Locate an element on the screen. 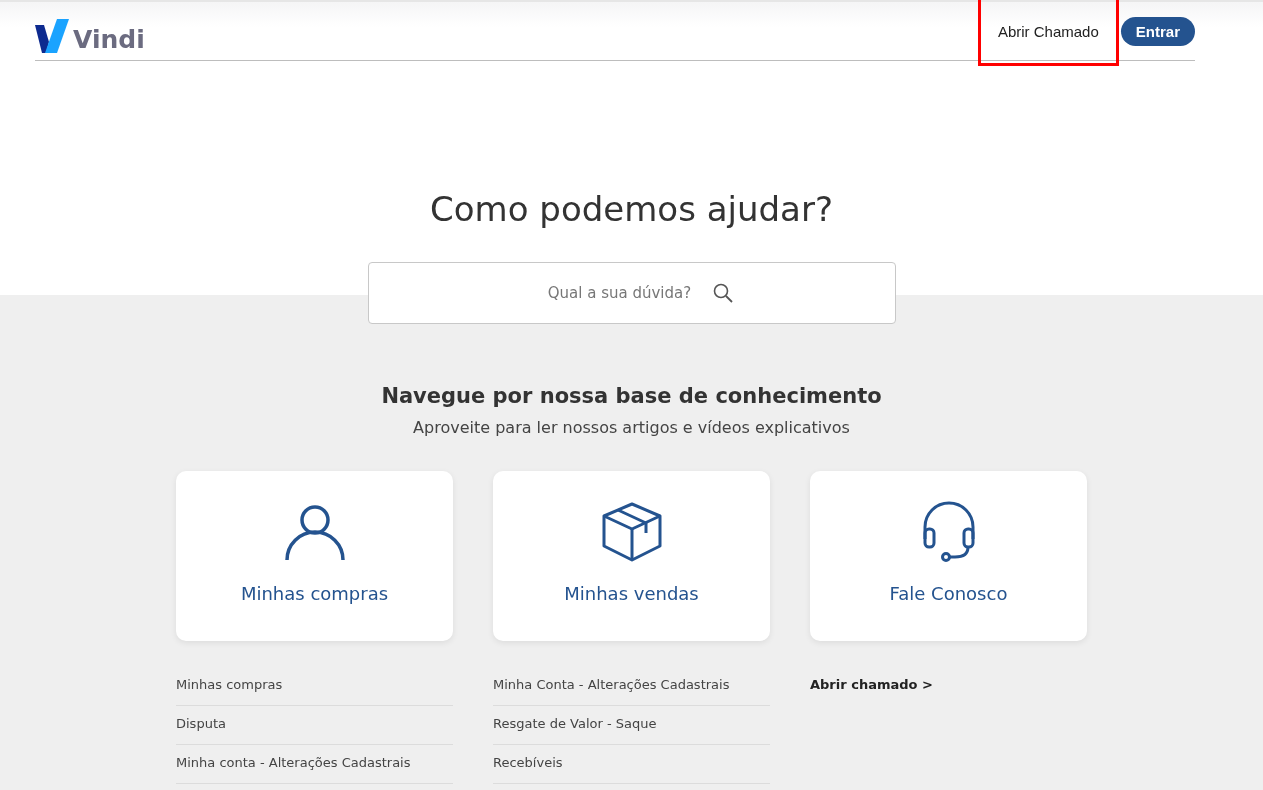 This screenshot has height=790, width=1263. v-logo-icon is located at coordinates (53, 36).